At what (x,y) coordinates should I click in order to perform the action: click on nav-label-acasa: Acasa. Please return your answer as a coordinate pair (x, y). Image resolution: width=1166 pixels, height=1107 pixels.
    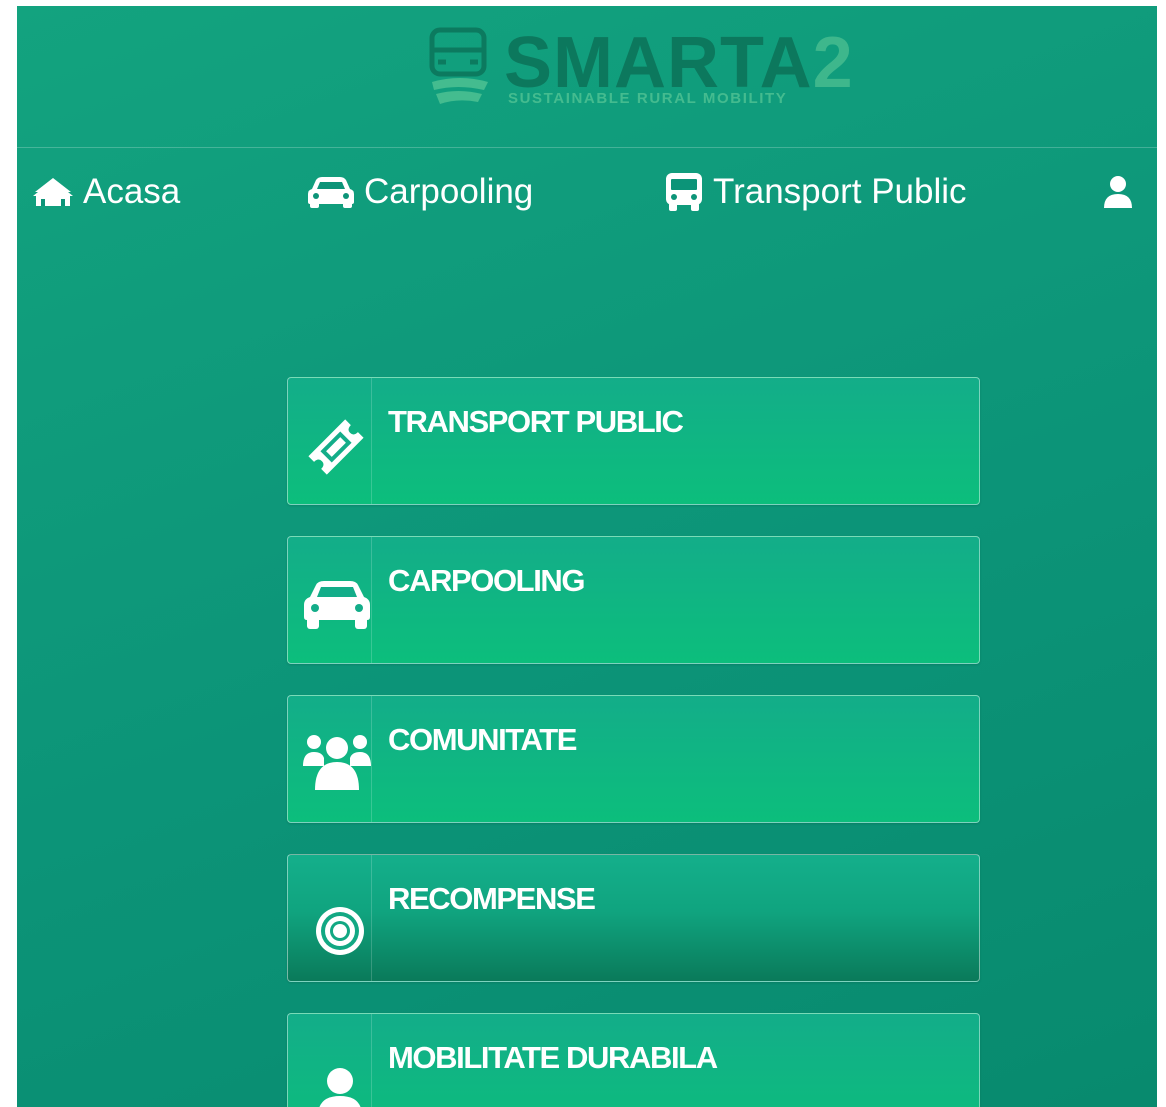
    Looking at the image, I should click on (132, 191).